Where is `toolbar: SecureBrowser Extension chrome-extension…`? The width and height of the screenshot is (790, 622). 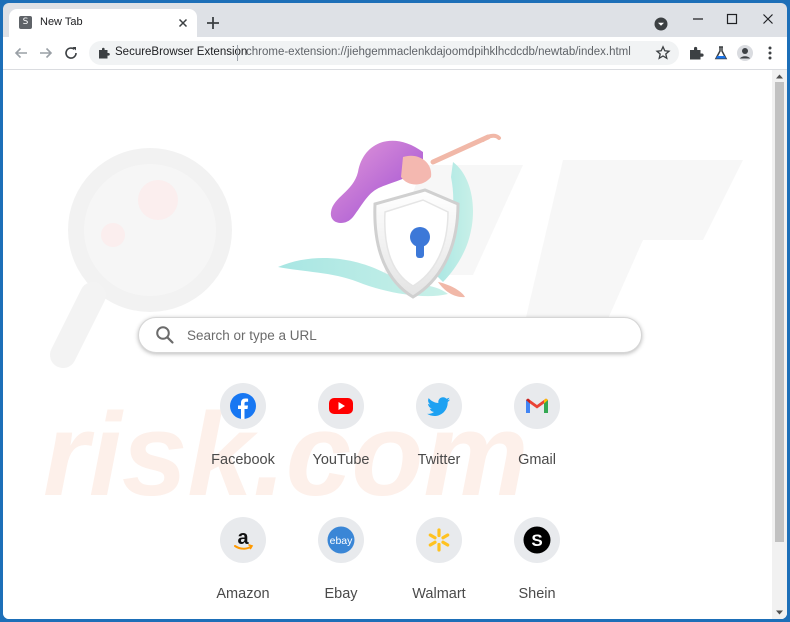 toolbar: SecureBrowser Extension chrome-extension… is located at coordinates (395, 53).